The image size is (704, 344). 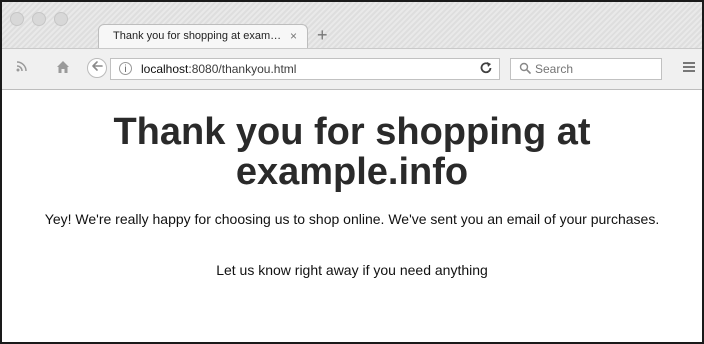 I want to click on reload-icon, so click(x=486, y=69).